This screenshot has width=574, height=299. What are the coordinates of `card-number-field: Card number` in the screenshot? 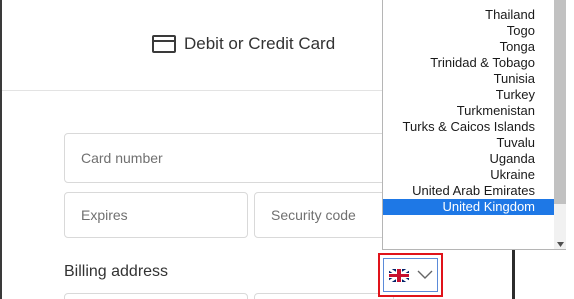 It's located at (229, 158).